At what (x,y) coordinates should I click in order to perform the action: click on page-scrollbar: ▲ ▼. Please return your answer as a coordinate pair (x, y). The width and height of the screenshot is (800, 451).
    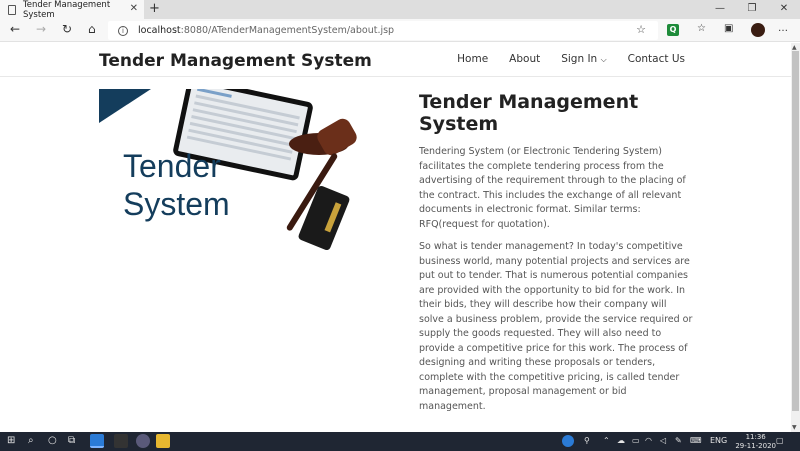
    Looking at the image, I should click on (795, 237).